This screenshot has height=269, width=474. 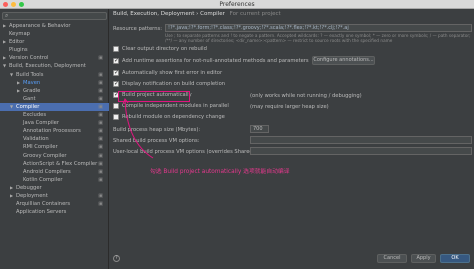 What do you see at coordinates (40, 26) in the screenshot?
I see `sidebar-item-label: Appearance & Behavior` at bounding box center [40, 26].